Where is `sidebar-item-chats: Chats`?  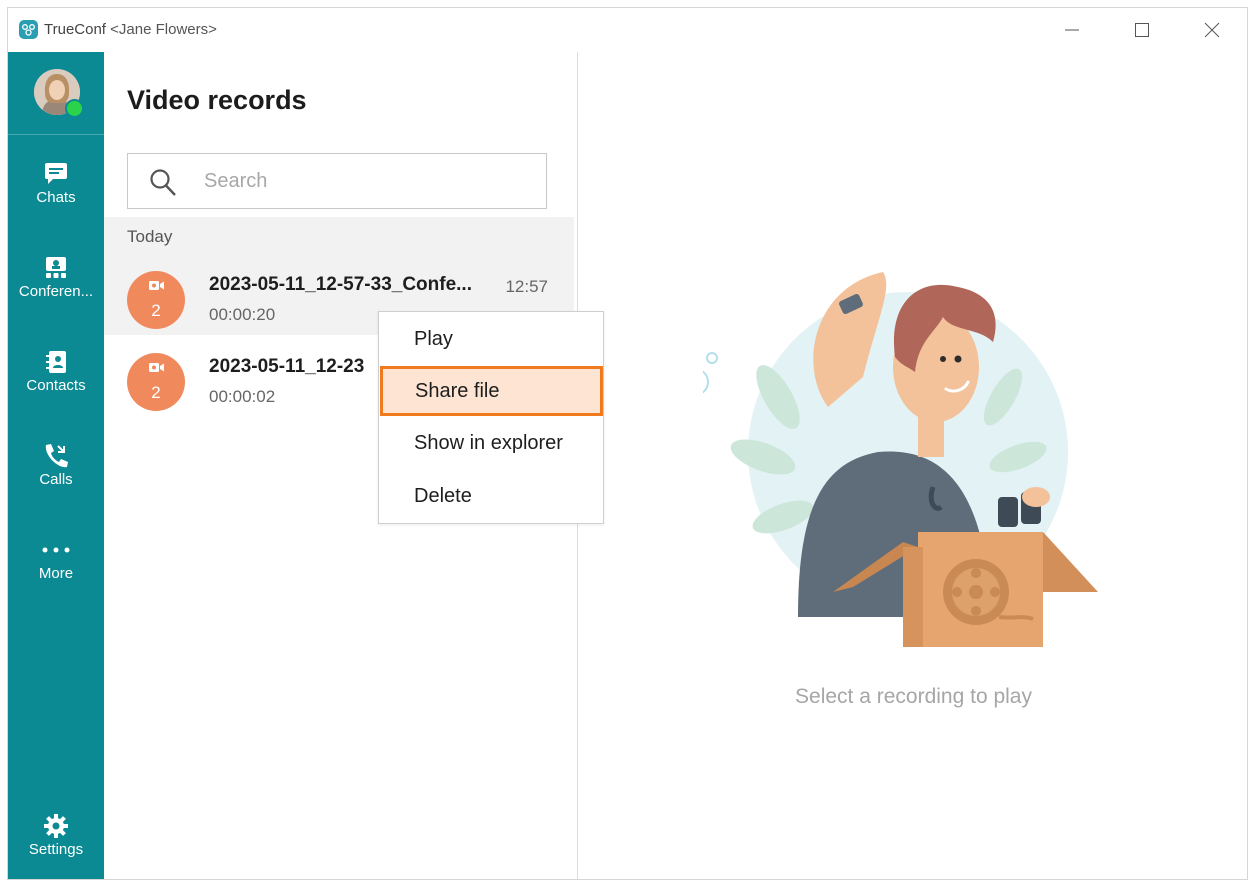
sidebar-item-chats: Chats is located at coordinates (56, 183).